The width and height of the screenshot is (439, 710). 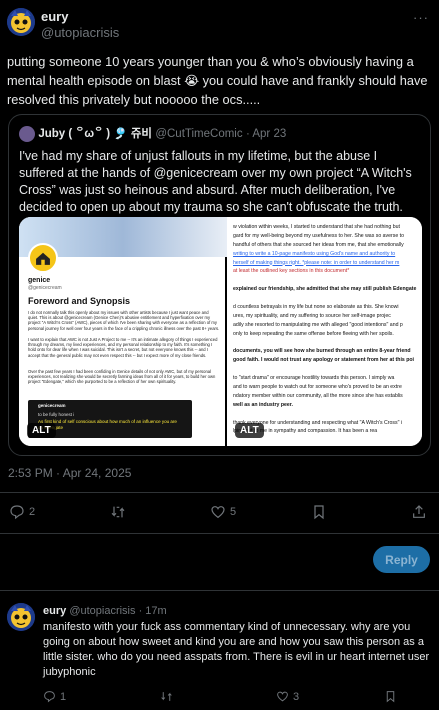 I want to click on repost-action, so click(x=118, y=512).